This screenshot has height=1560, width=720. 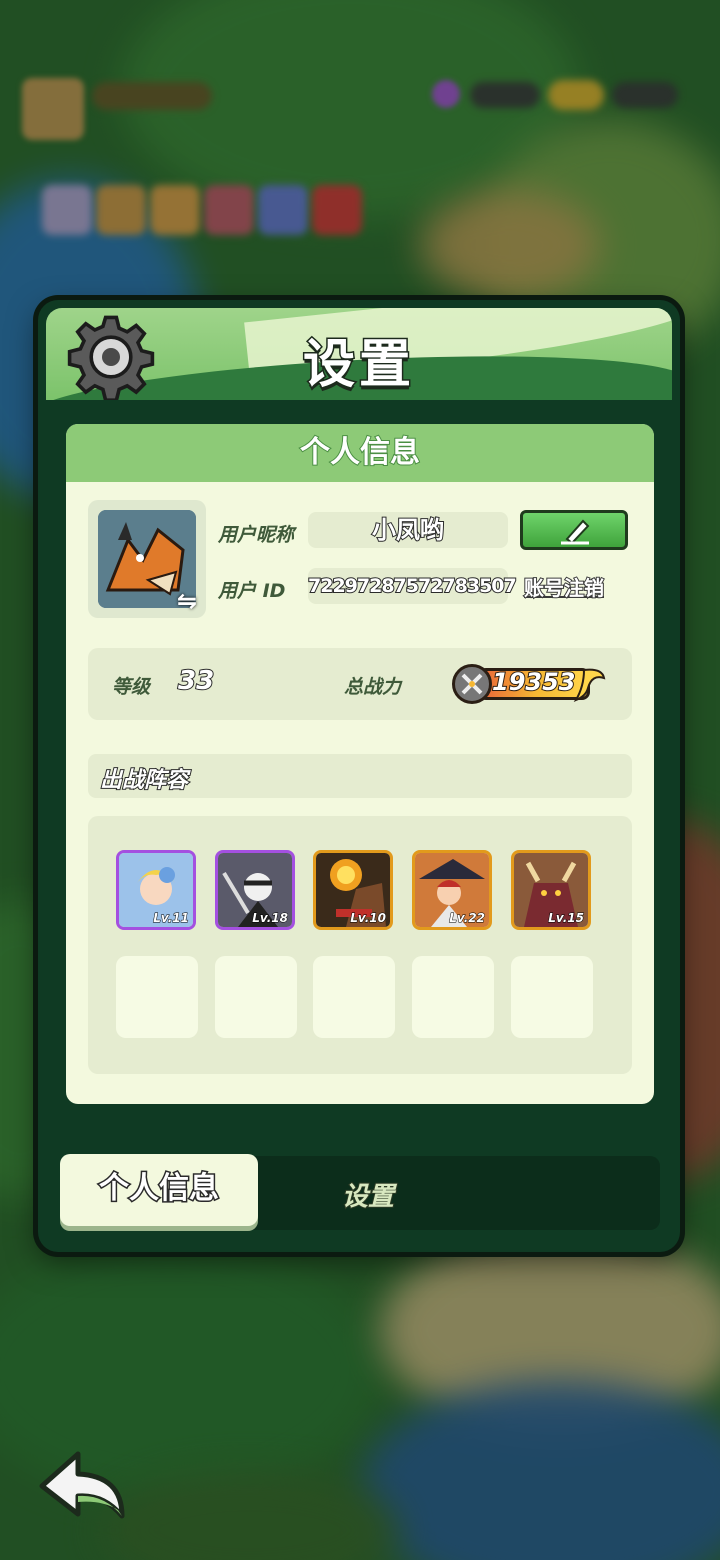 What do you see at coordinates (147, 559) in the screenshot?
I see `avatar: ⇋` at bounding box center [147, 559].